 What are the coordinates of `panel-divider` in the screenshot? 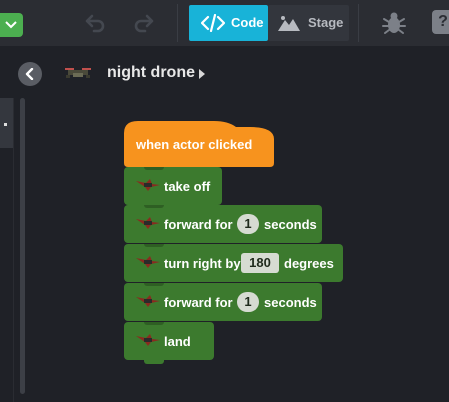 It's located at (13, 250).